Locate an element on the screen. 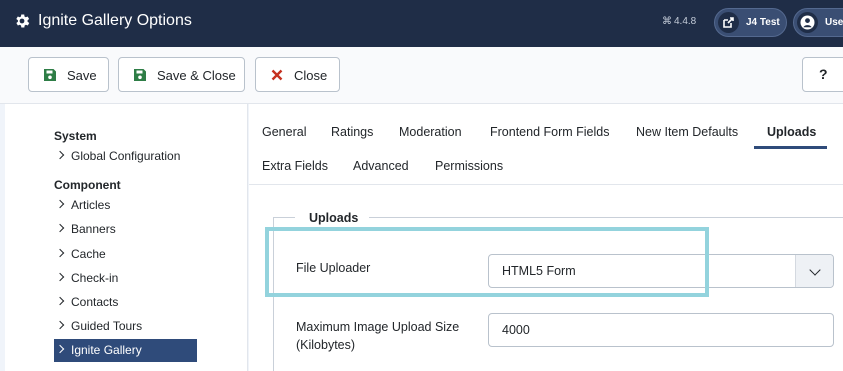  component-heading: Component is located at coordinates (87, 185).